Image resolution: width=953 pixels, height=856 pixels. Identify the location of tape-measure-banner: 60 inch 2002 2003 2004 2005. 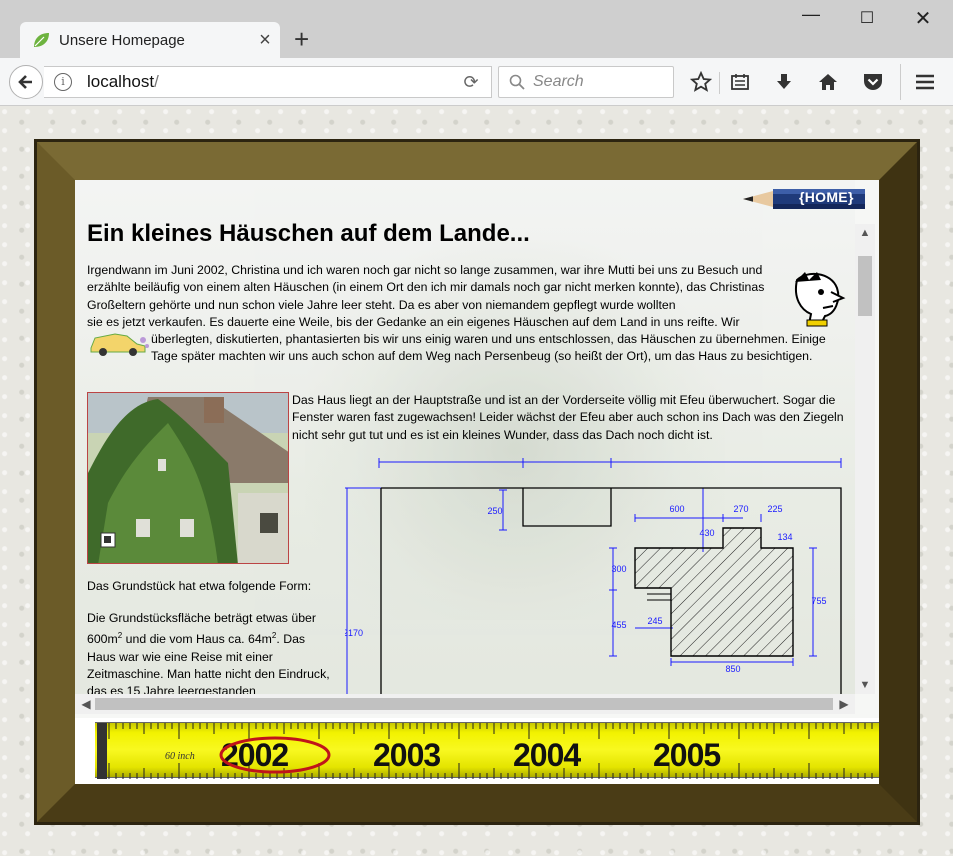
(477, 751).